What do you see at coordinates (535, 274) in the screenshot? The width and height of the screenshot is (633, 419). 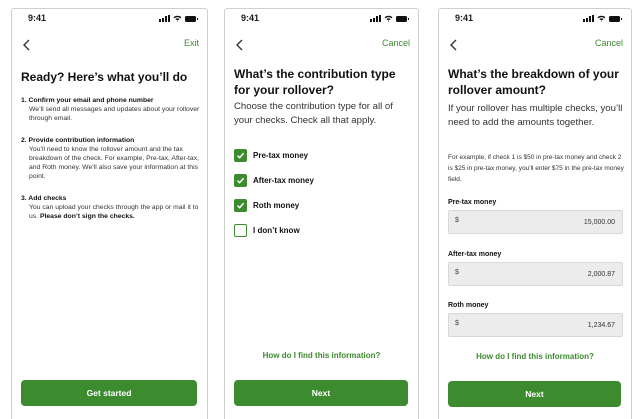 I see `after-tax-amount-field: $ 2,000.87` at bounding box center [535, 274].